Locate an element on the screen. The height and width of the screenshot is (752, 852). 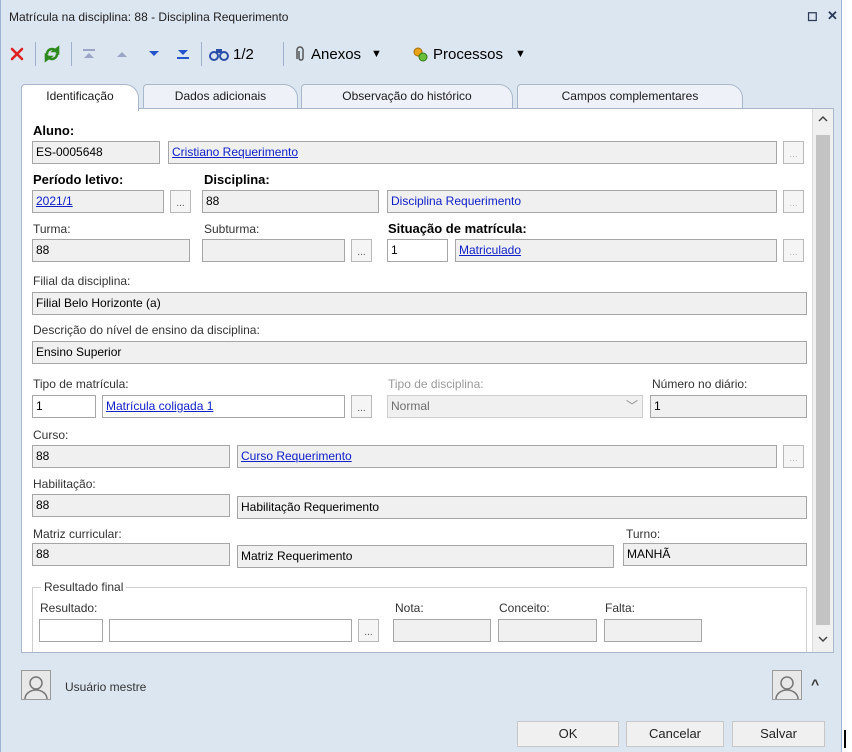
scroll-down-icon is located at coordinates (823, 642).